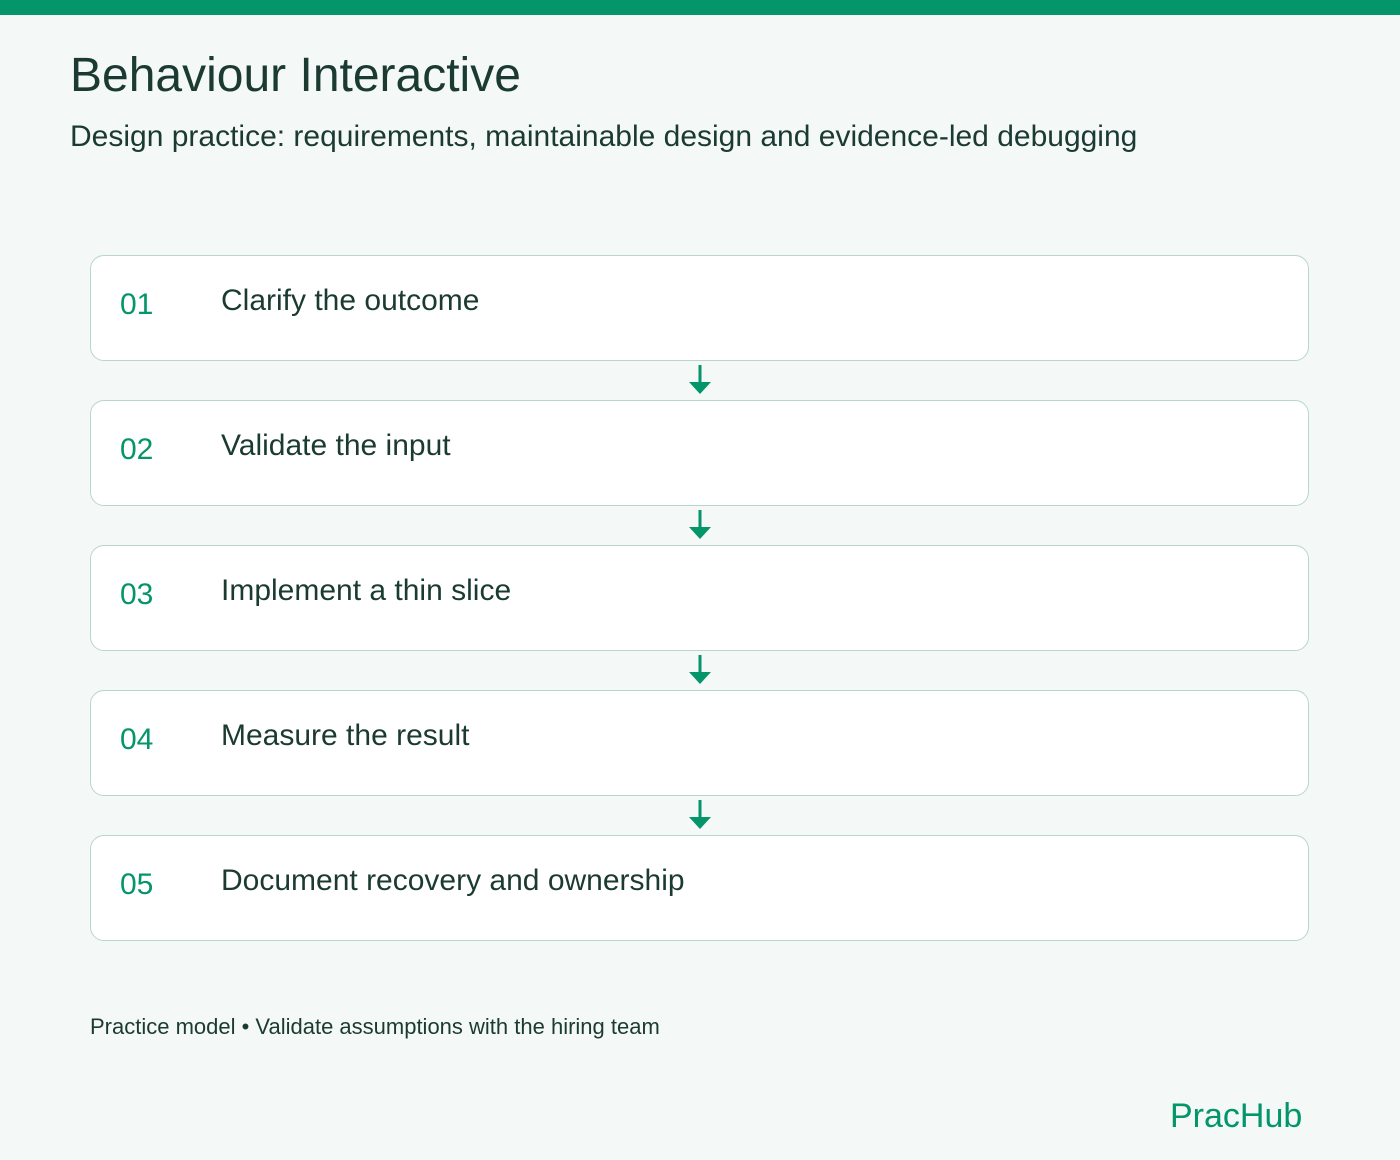 The width and height of the screenshot is (1400, 1160). What do you see at coordinates (699, 308) in the screenshot?
I see `step-card-1: 01 Clarify the outcome` at bounding box center [699, 308].